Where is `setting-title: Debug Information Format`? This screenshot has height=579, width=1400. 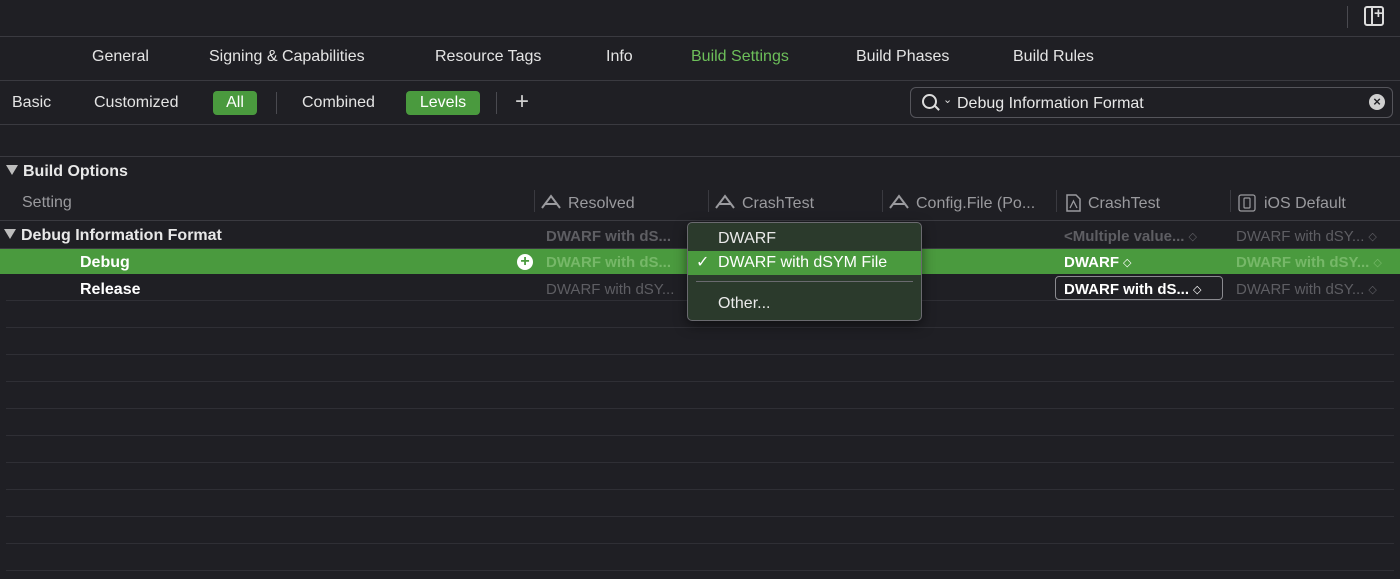
setting-title: Debug Information Format is located at coordinates (121, 235).